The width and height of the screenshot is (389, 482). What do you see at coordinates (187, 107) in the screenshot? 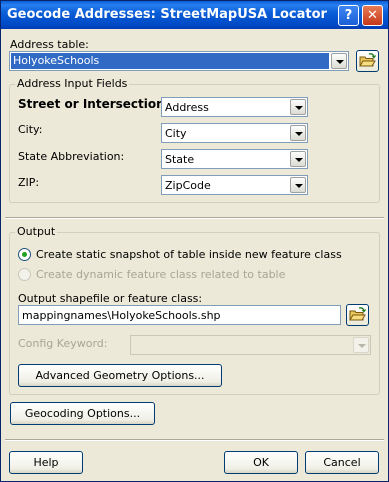
I see `street-value: Address` at bounding box center [187, 107].